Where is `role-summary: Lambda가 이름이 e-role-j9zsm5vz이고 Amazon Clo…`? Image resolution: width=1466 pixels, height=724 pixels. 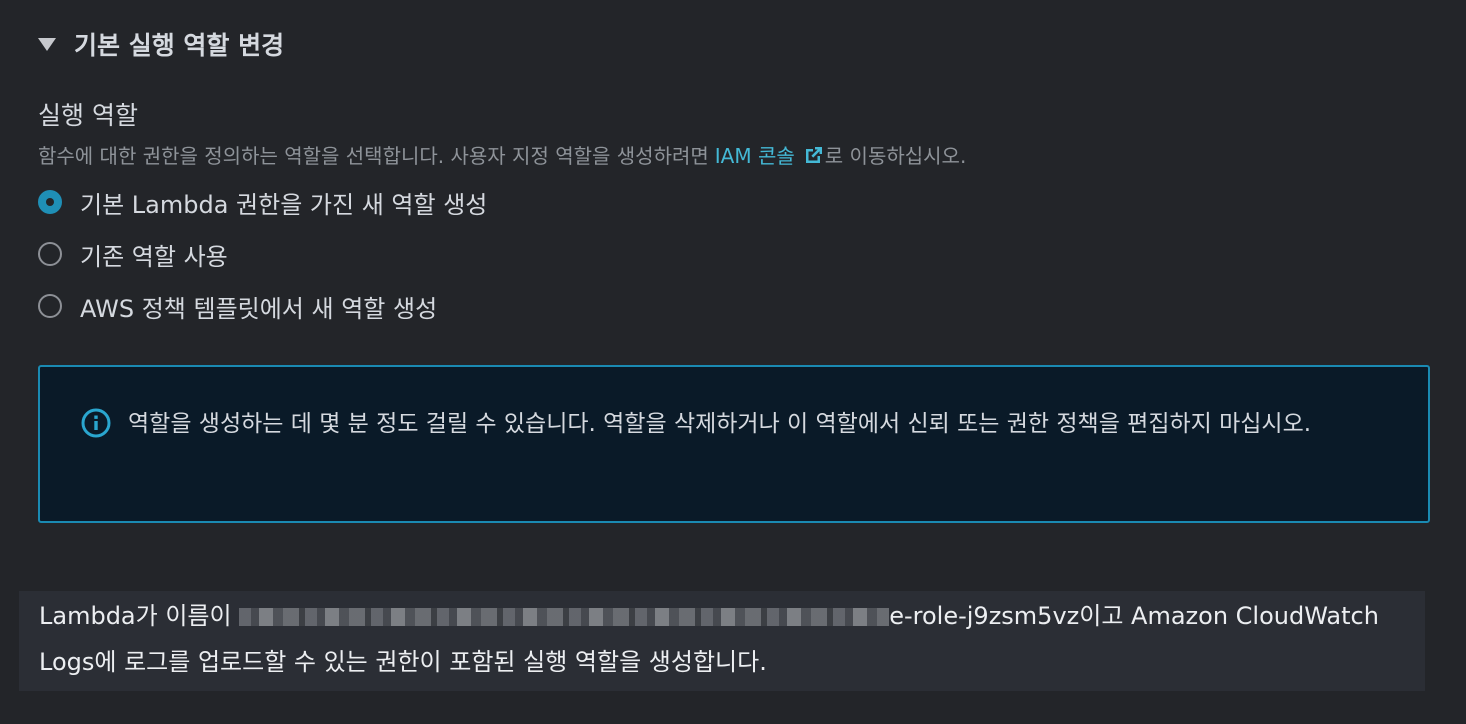 role-summary: Lambda가 이름이 e-role-j9zsm5vz이고 Amazon Clo… is located at coordinates (722, 641).